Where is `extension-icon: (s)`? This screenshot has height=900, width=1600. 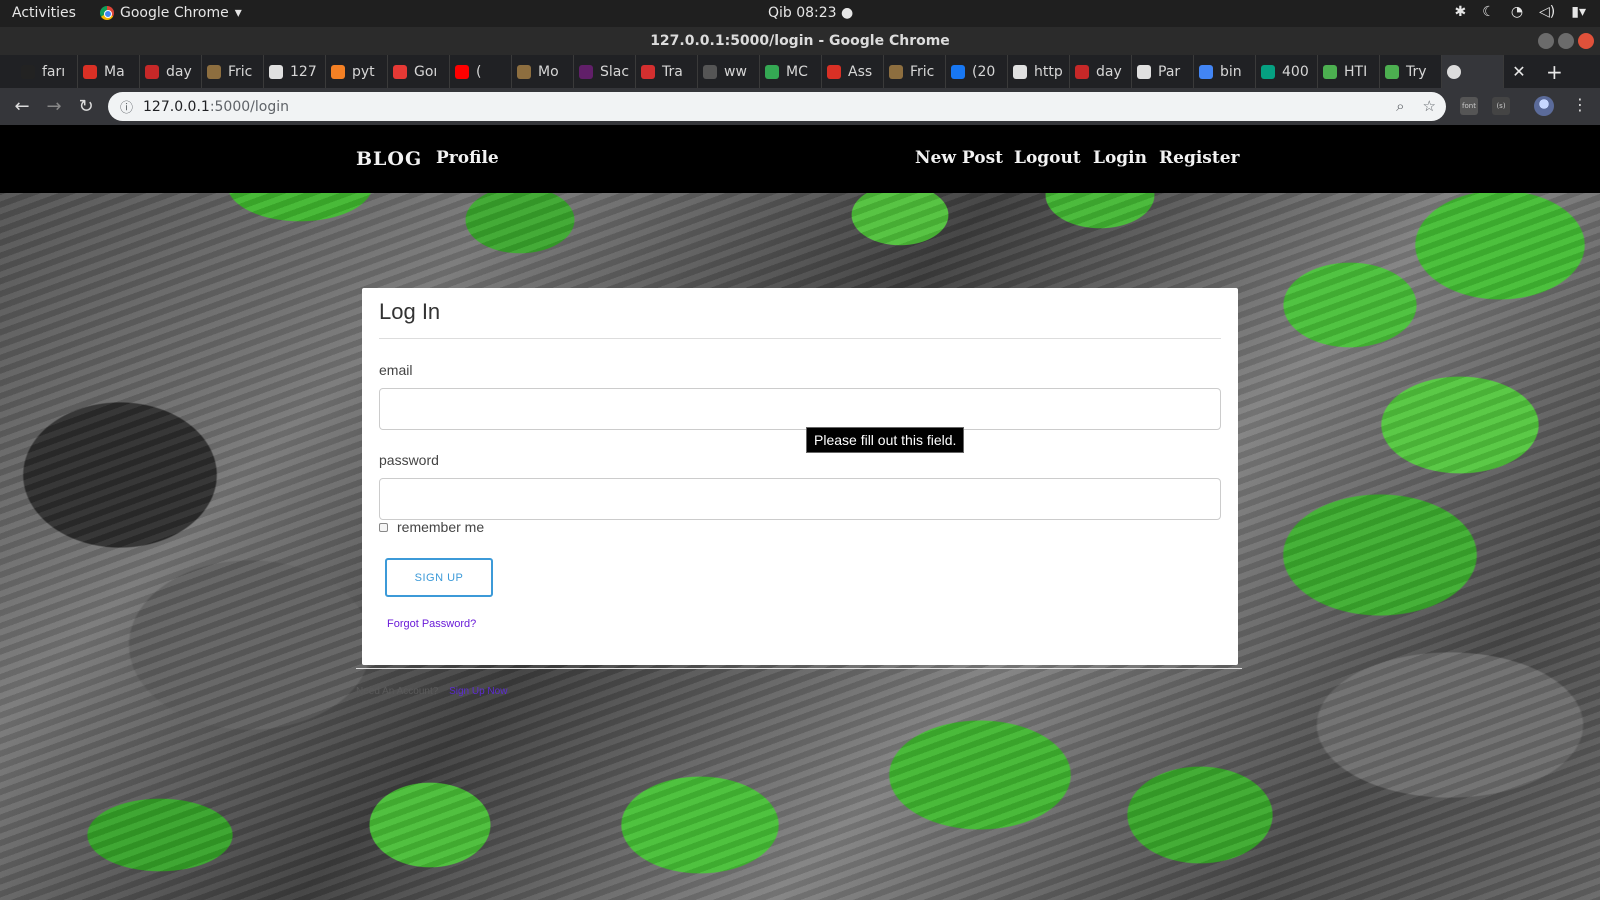
extension-icon: (s) is located at coordinates (1501, 106).